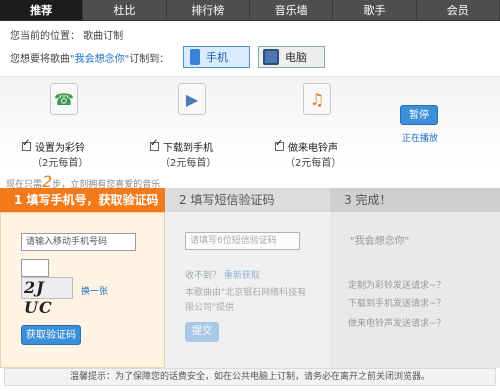 The height and width of the screenshot is (391, 500). I want to click on nav-music-wall: 音乐墙, so click(292, 10).